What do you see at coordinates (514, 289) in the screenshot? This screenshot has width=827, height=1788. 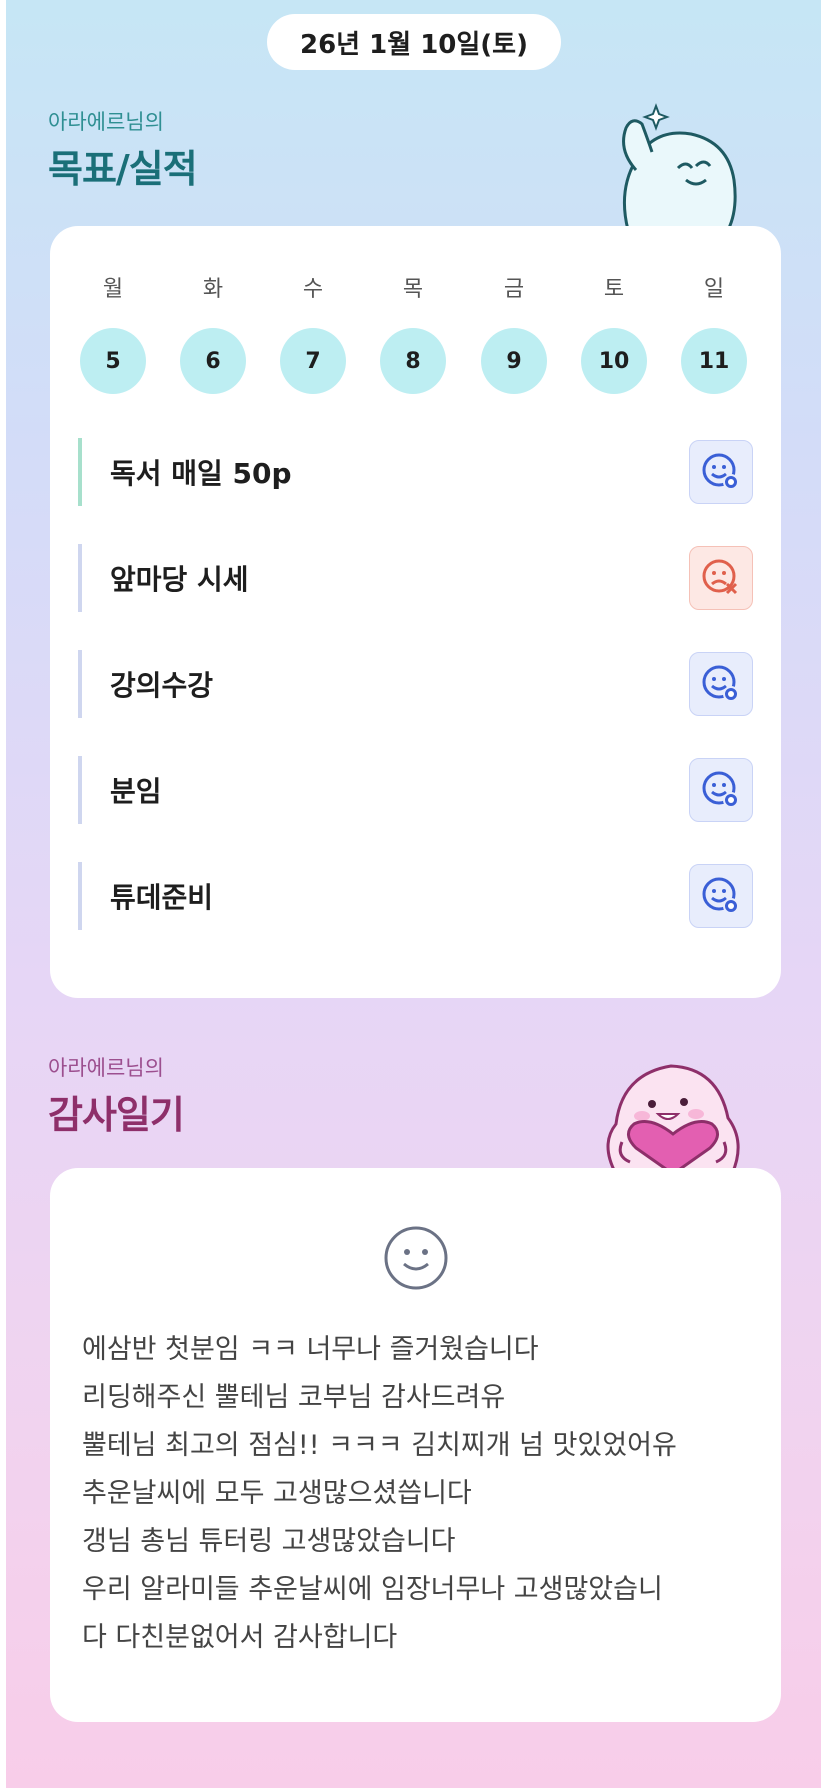 I see `day-name: 금` at bounding box center [514, 289].